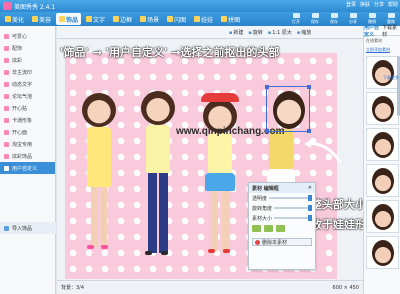 The height and width of the screenshot is (294, 400). Describe the element at coordinates (393, 4) in the screenshot. I see `top-link-help: 帮助` at that location.